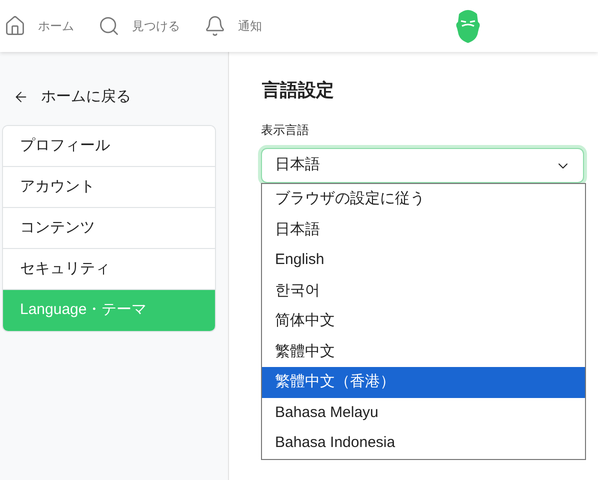  What do you see at coordinates (215, 26) in the screenshot?
I see `bell-icon` at bounding box center [215, 26].